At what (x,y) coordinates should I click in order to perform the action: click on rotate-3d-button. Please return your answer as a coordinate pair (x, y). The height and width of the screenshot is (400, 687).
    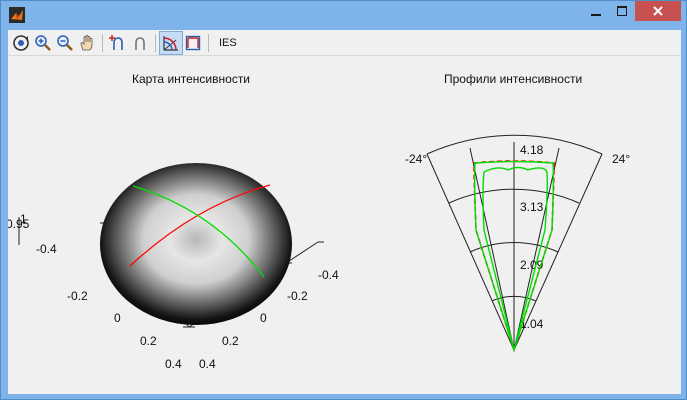
    Looking at the image, I should click on (21, 43).